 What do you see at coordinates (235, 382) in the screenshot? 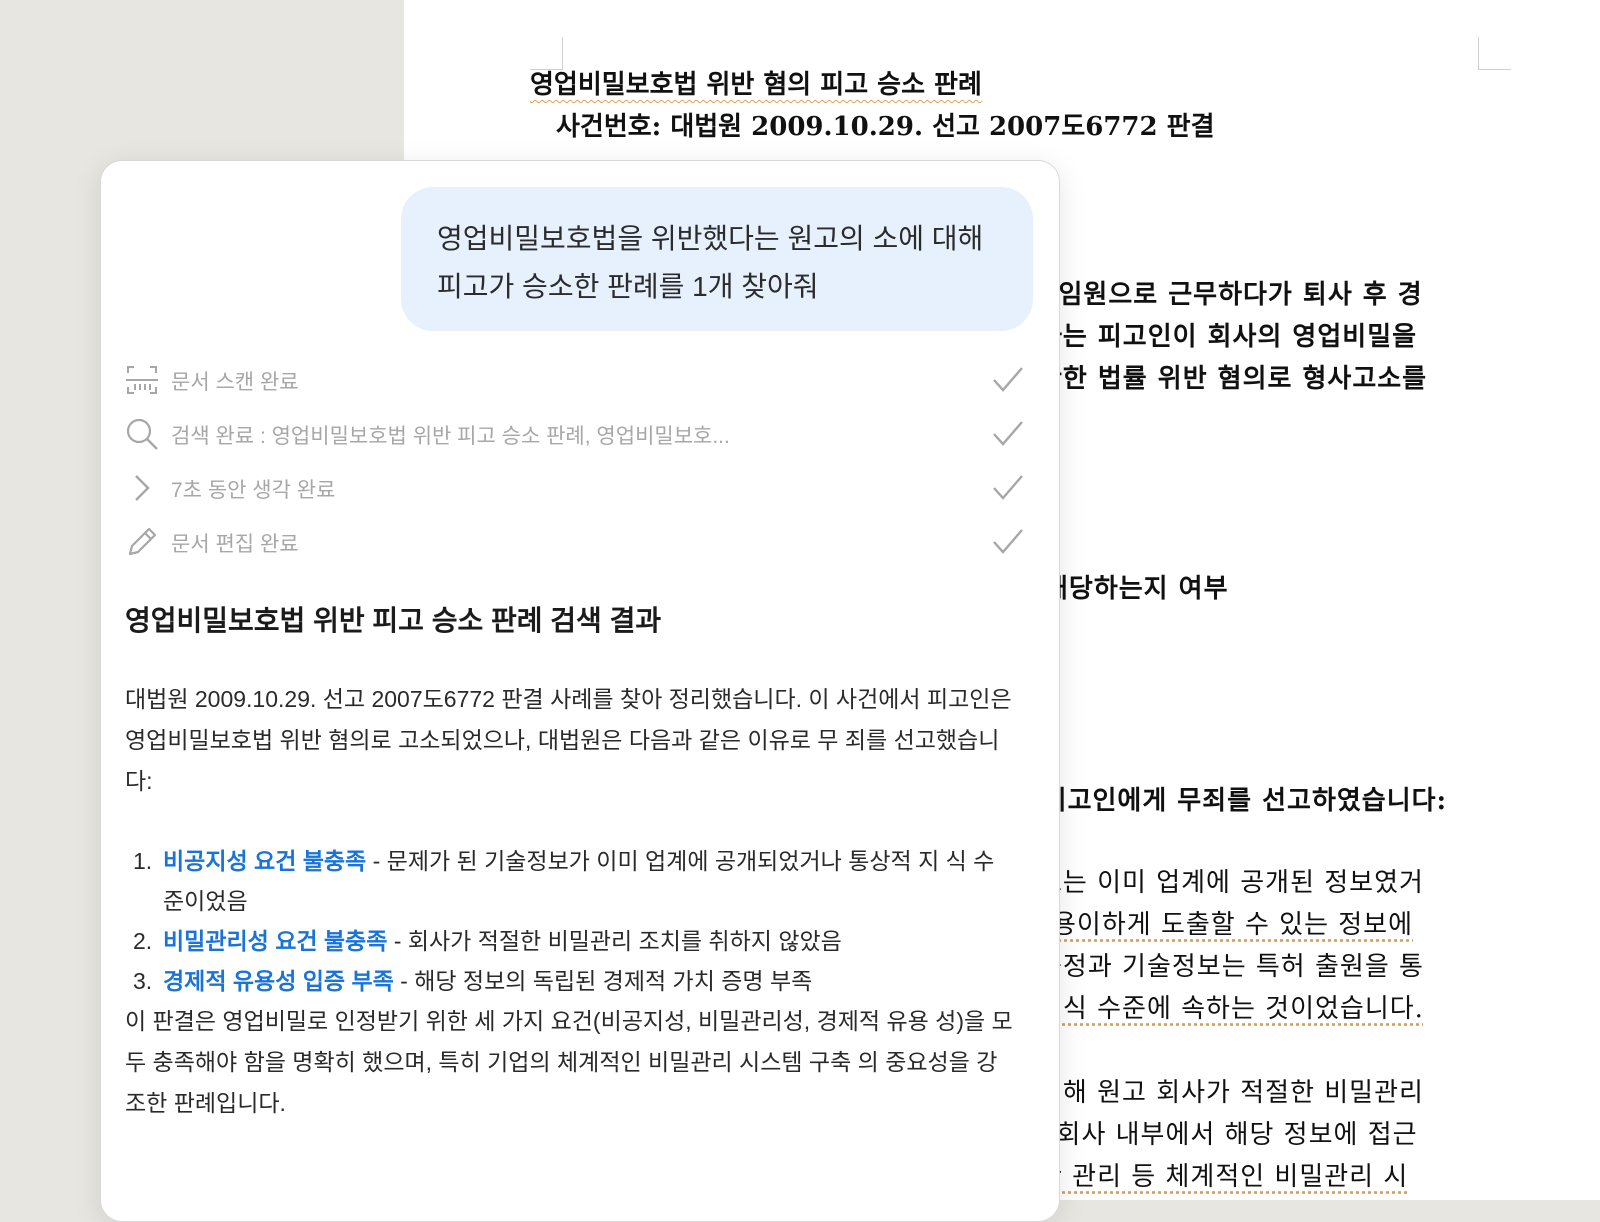
I see `step-label: 문서 스캔 완료` at bounding box center [235, 382].